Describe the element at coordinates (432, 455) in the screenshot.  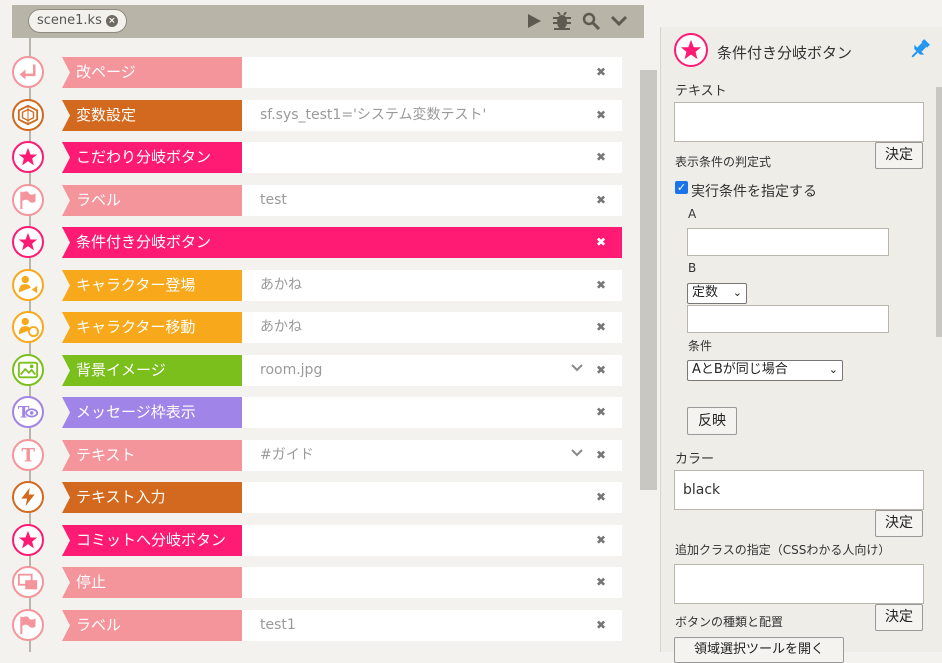
I see `command-value: #ガイド` at that location.